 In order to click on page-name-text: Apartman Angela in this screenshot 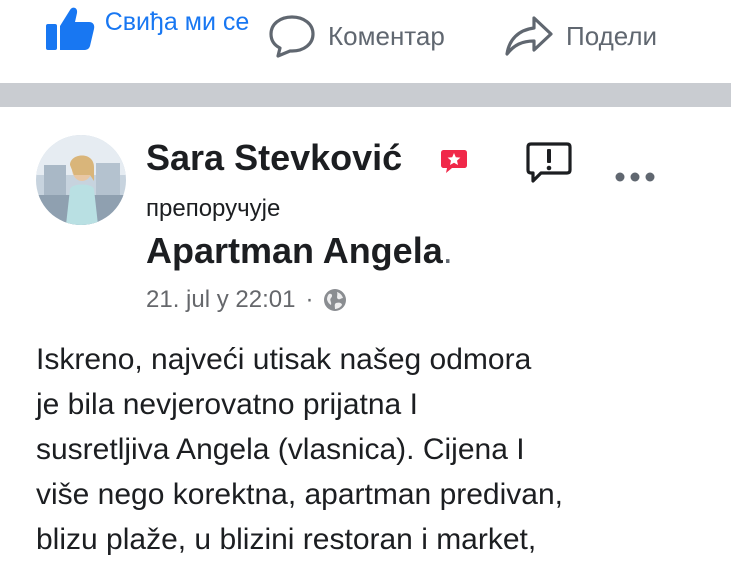, I will do `click(294, 250)`.